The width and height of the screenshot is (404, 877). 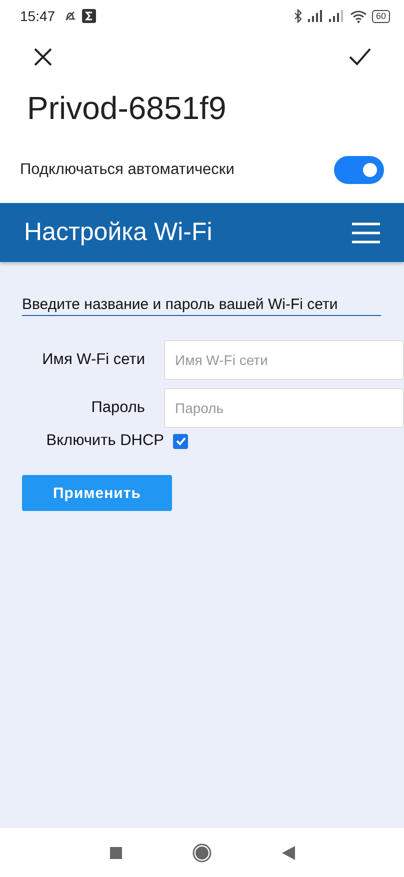 What do you see at coordinates (358, 16) in the screenshot?
I see `wifi-icon` at bounding box center [358, 16].